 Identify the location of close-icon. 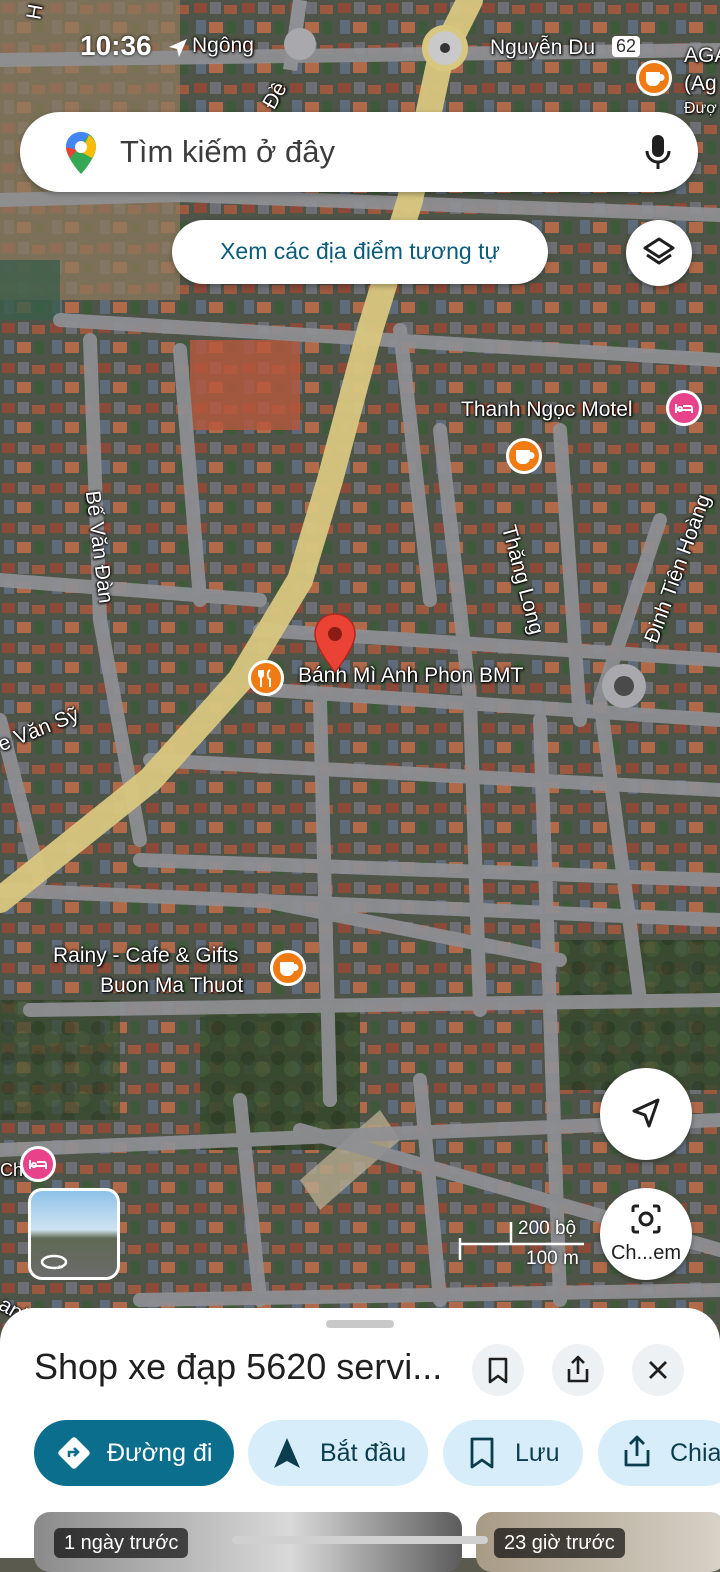
(658, 1370).